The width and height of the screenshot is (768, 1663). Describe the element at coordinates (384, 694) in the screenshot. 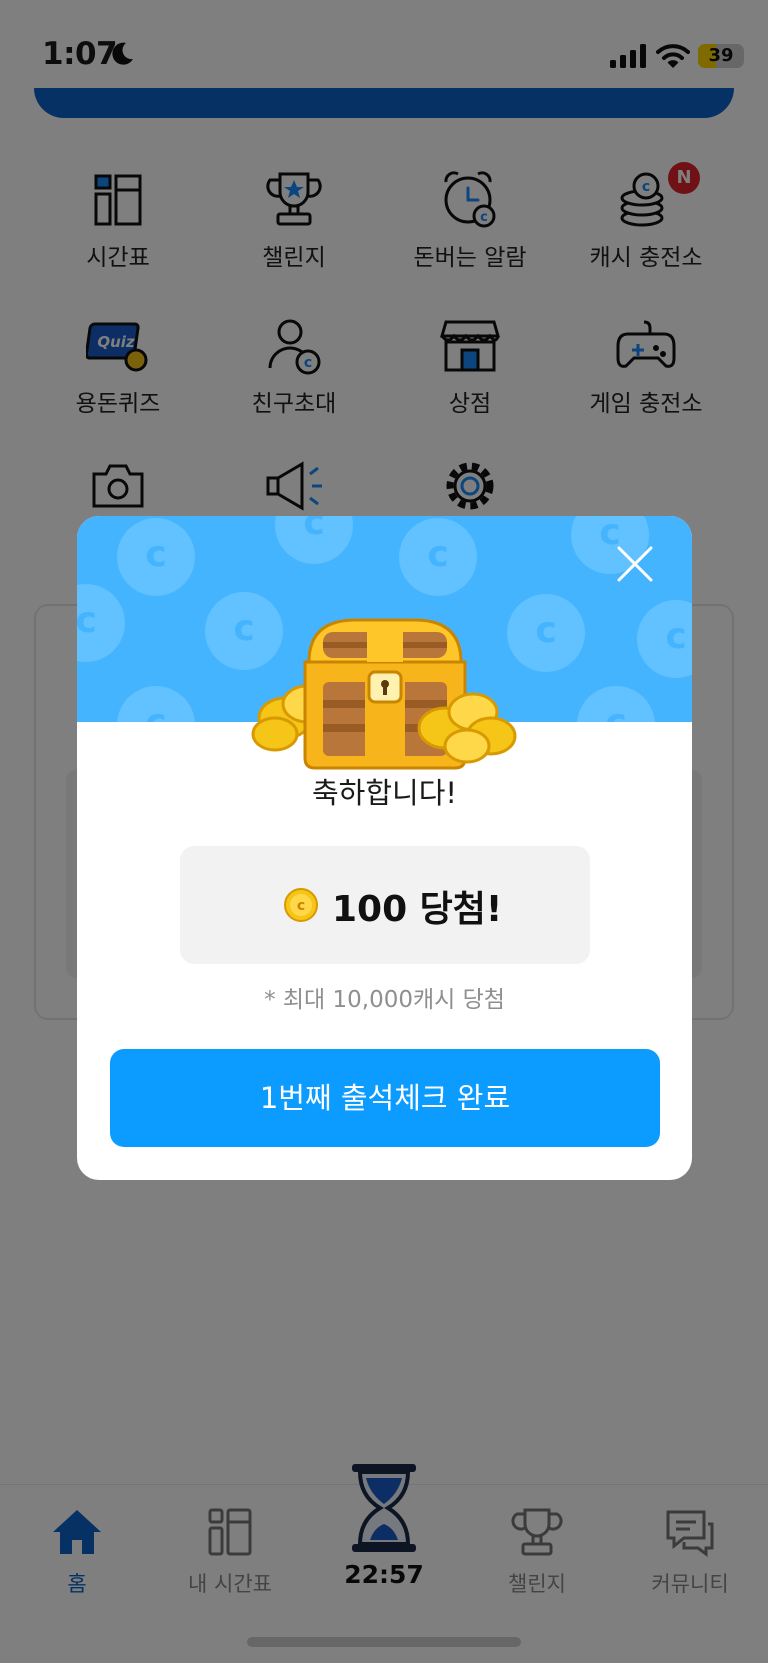

I see `treasure-chest-icon` at that location.